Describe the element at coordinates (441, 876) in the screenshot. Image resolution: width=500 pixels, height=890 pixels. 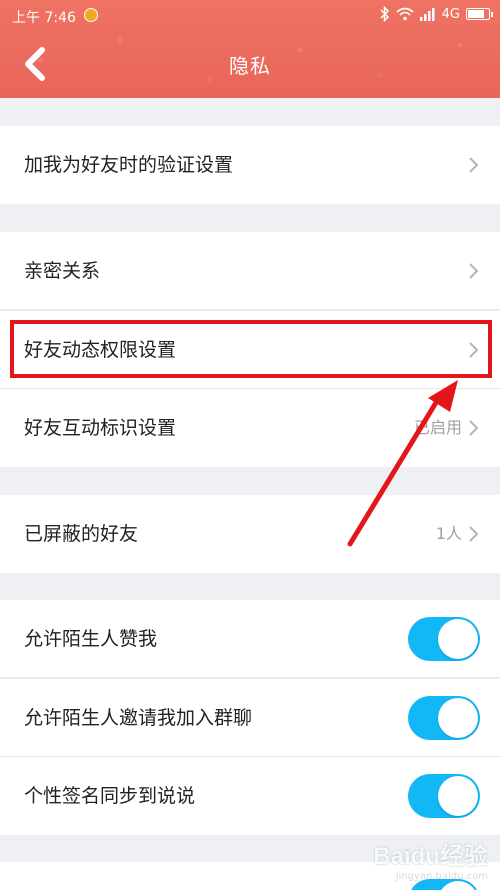
I see `watermark-url: jingyan.baidu.com` at that location.